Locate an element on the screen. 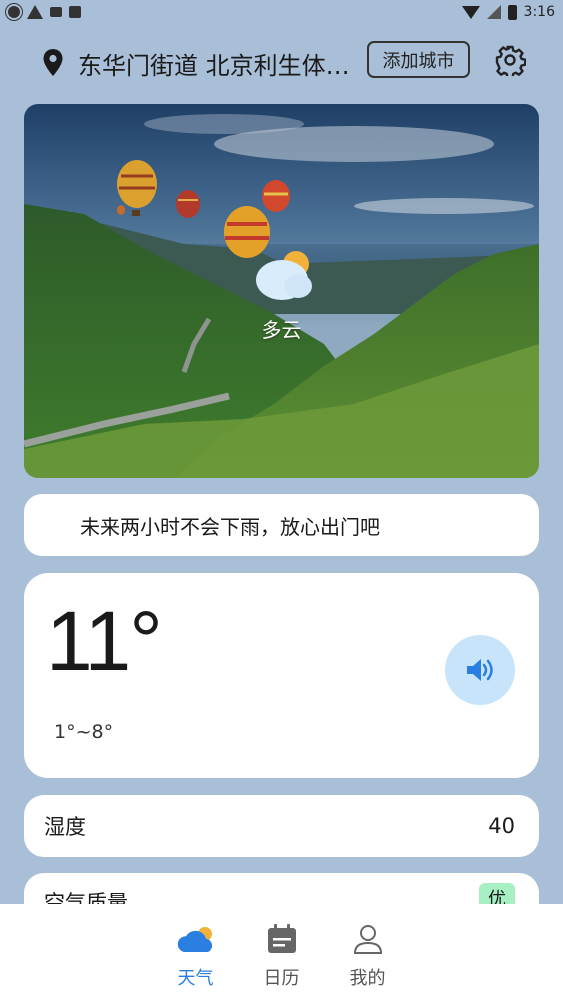 Image resolution: width=563 pixels, height=1000 pixels. status-right-icons: 3:16 is located at coordinates (508, 12).